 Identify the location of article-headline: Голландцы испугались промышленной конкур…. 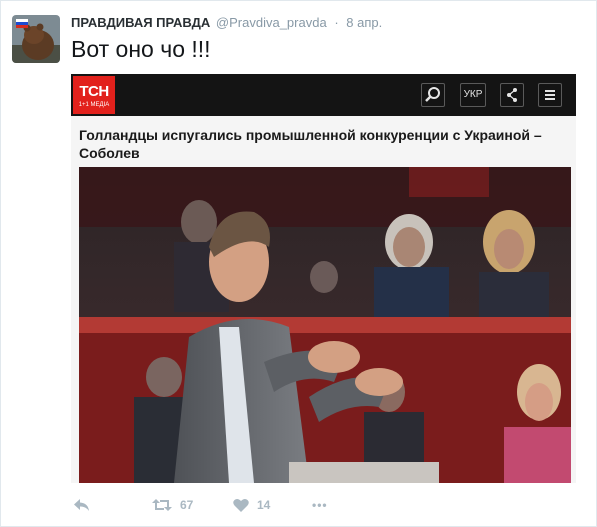
(324, 144).